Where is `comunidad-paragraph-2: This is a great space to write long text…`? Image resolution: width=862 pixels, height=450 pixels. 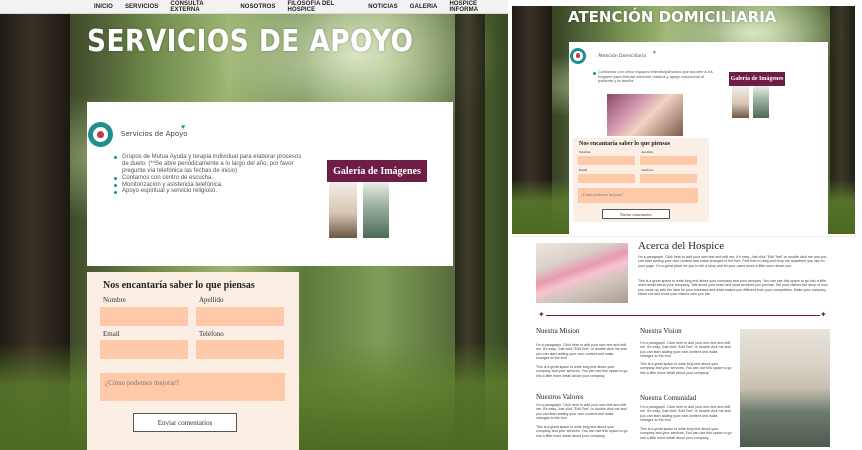
comunidad-paragraph-2: This is a great space to write long text… is located at coordinates (686, 433).